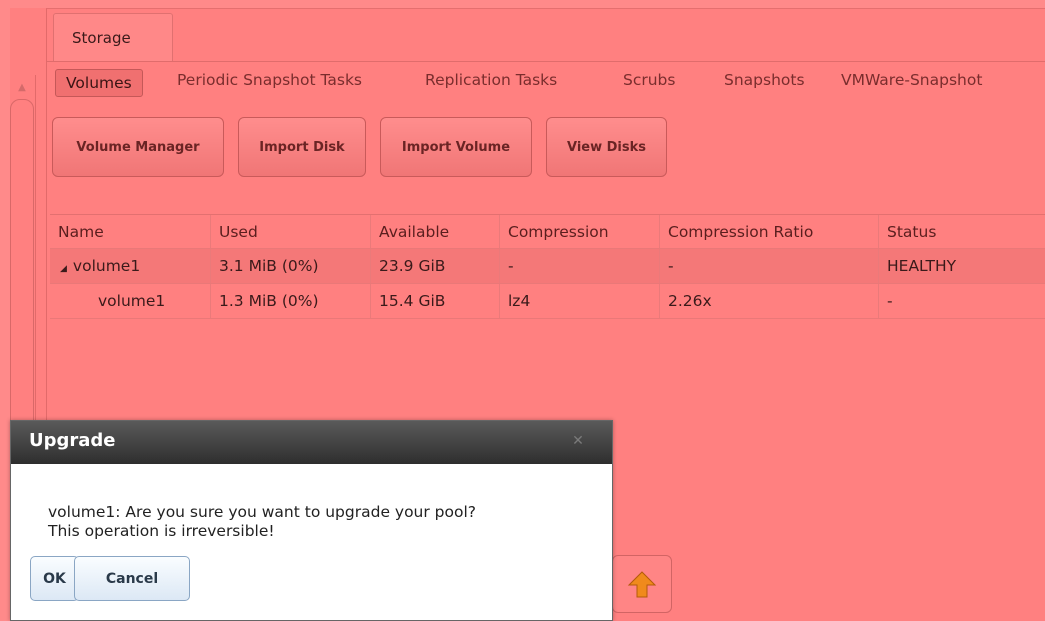 This screenshot has height=621, width=1045. Describe the element at coordinates (130, 231) in the screenshot. I see `column-header-name: Name` at that location.